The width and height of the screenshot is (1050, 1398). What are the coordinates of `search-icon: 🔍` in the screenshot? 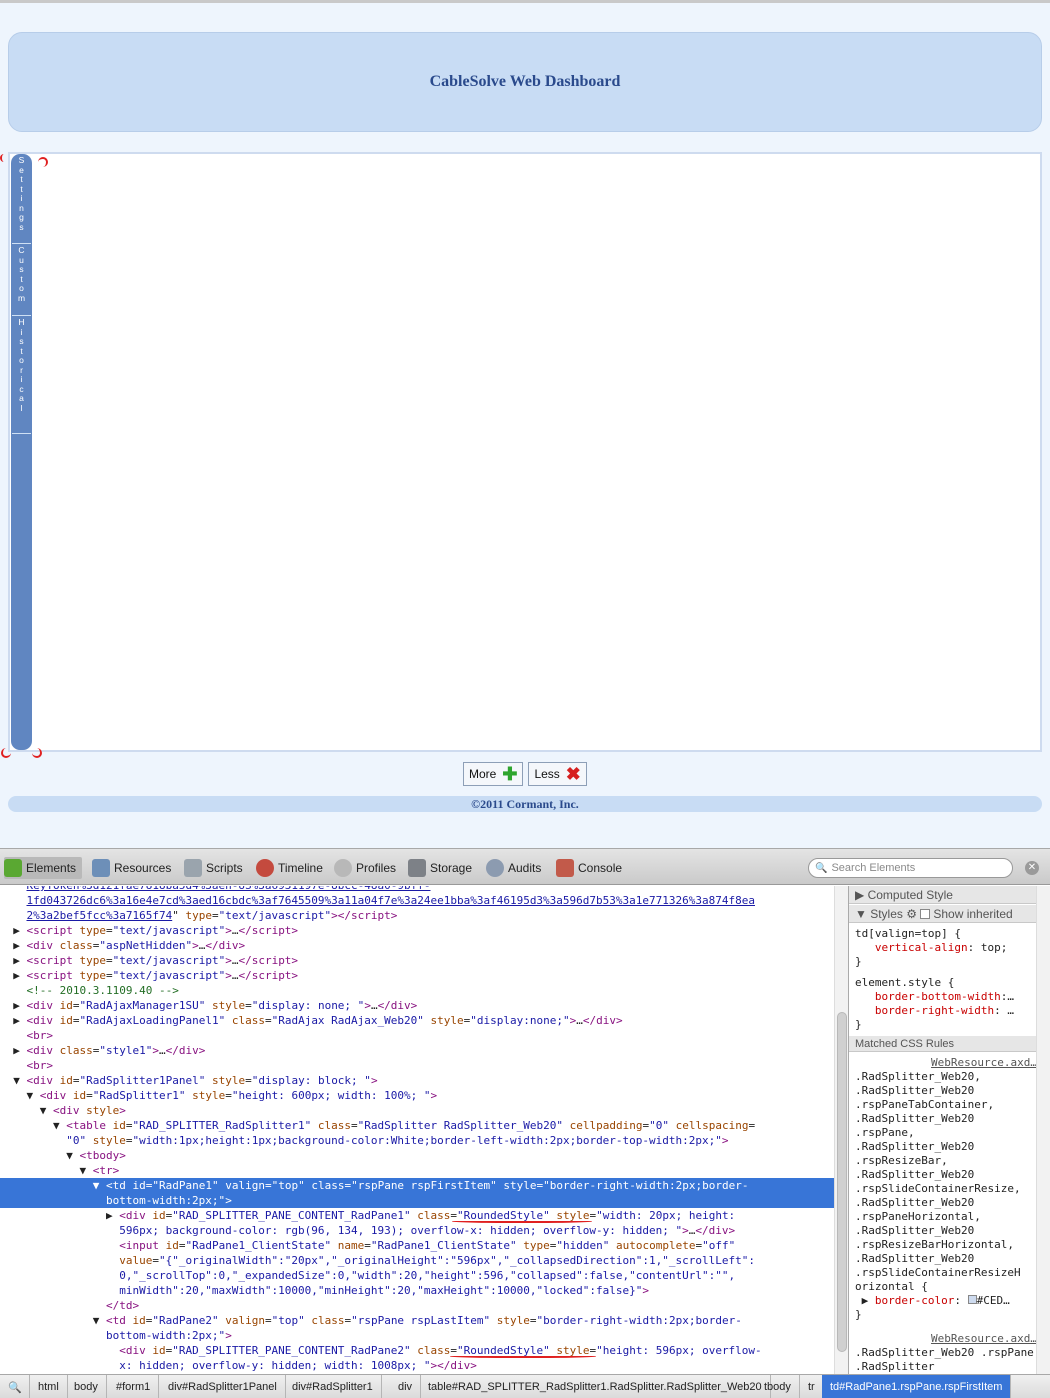 It's located at (15, 1386).